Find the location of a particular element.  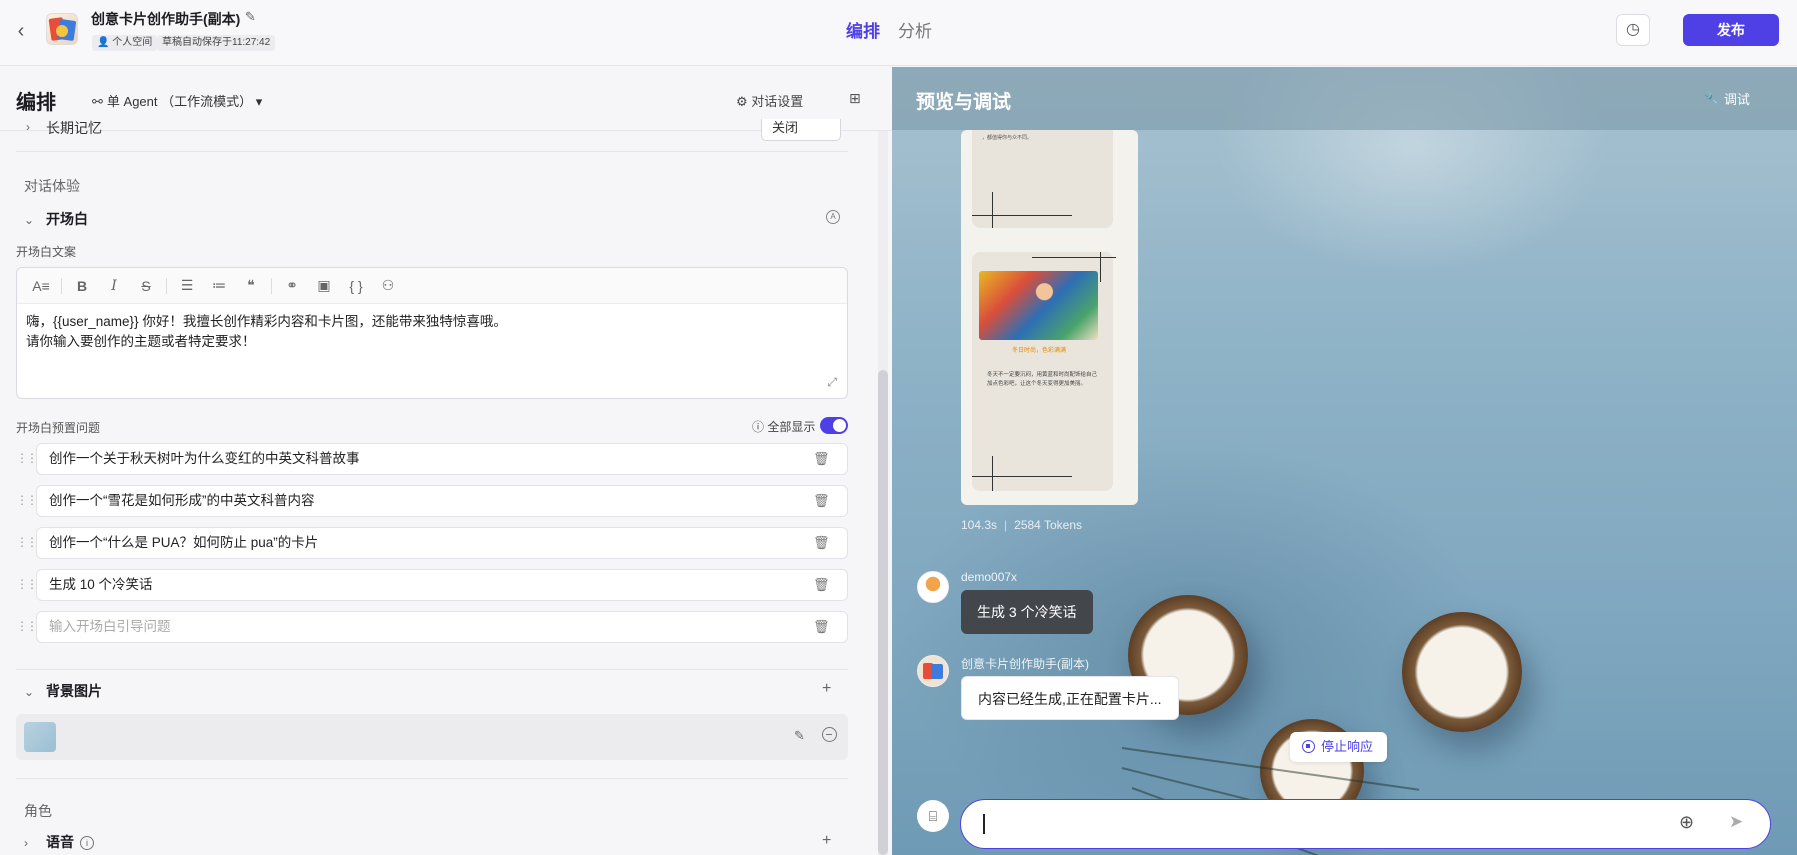

caret-down-icon: ▾ is located at coordinates (259, 101).